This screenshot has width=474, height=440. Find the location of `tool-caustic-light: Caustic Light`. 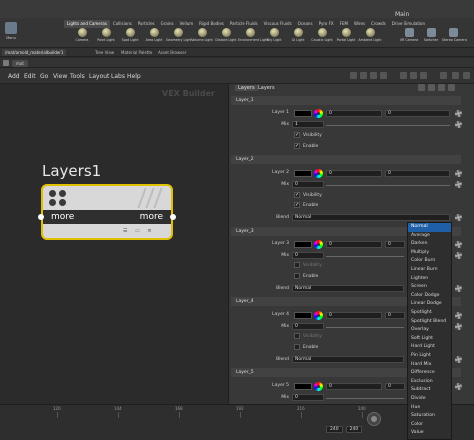

tool-caustic-light: Caustic Light is located at coordinates (322, 35).